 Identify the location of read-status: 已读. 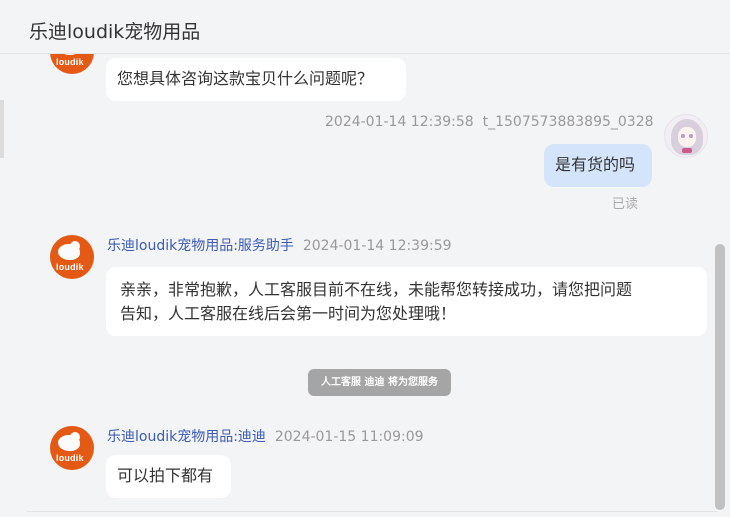
(625, 204).